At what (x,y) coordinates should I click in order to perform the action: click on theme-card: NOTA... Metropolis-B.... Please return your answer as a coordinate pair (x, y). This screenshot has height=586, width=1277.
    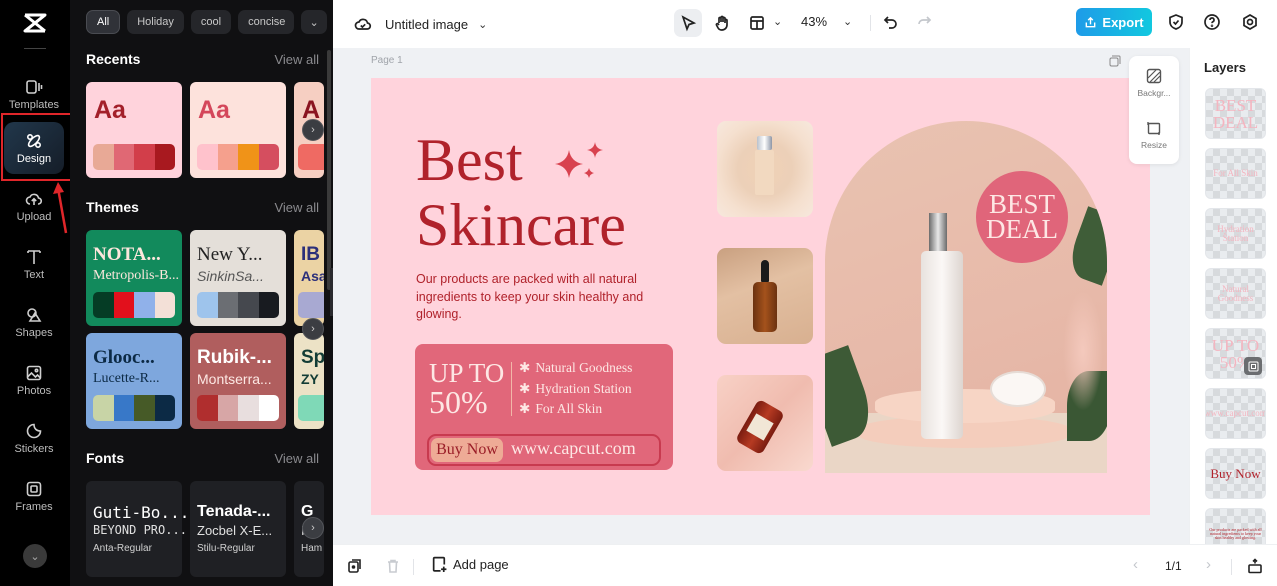
    Looking at the image, I should click on (134, 278).